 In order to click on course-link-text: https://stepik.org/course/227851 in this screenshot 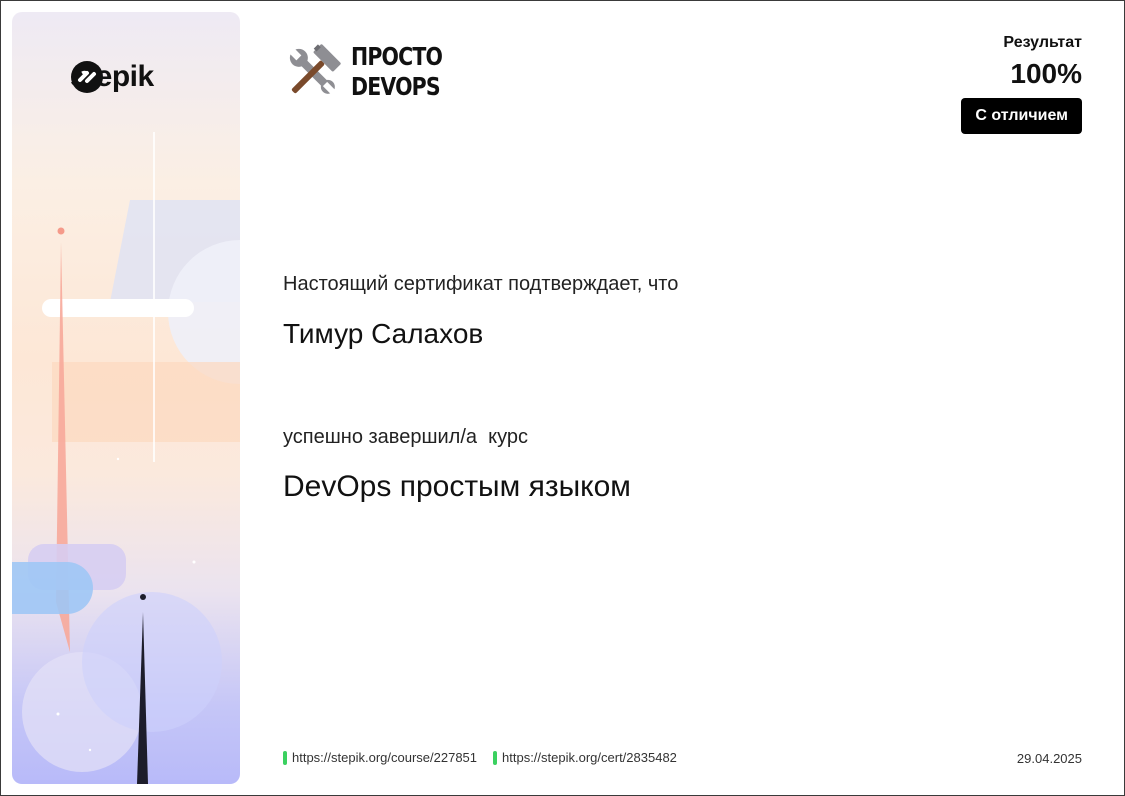, I will do `click(385, 757)`.